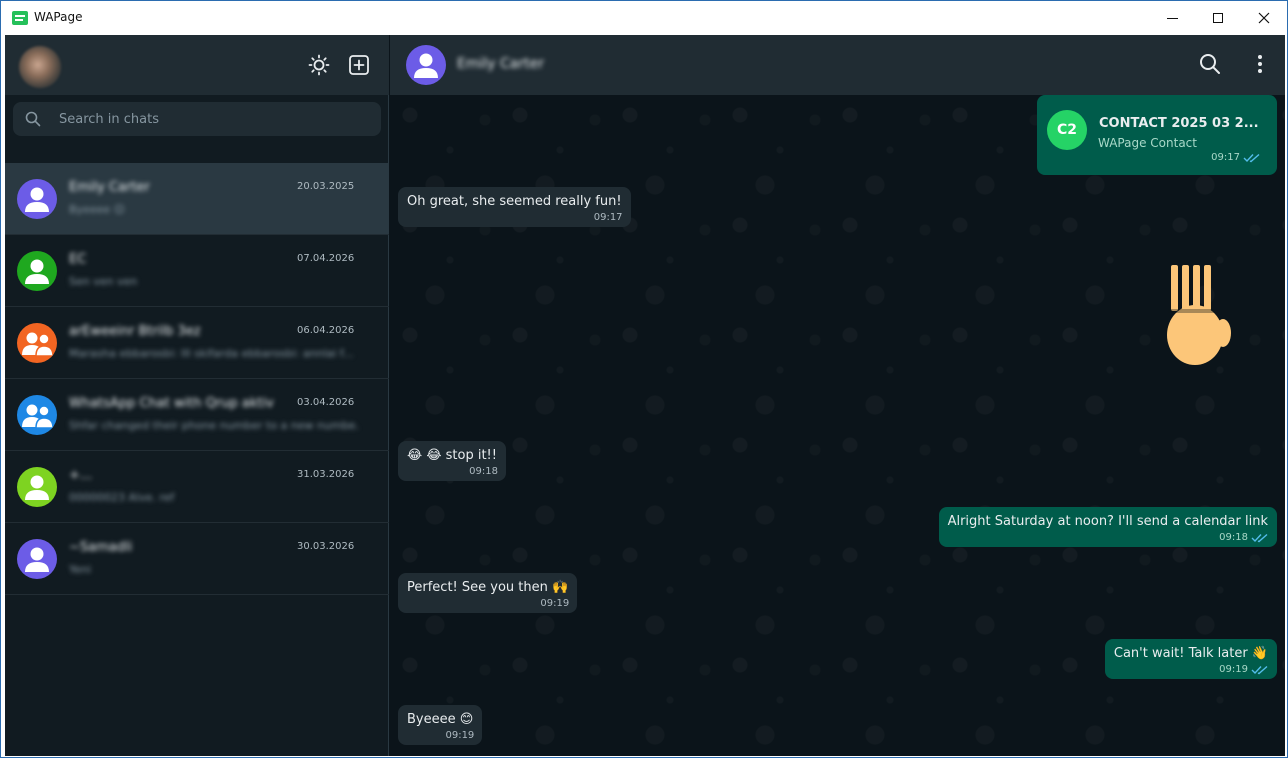 Image resolution: width=1288 pixels, height=758 pixels. I want to click on my-profile-avatar, so click(40, 67).